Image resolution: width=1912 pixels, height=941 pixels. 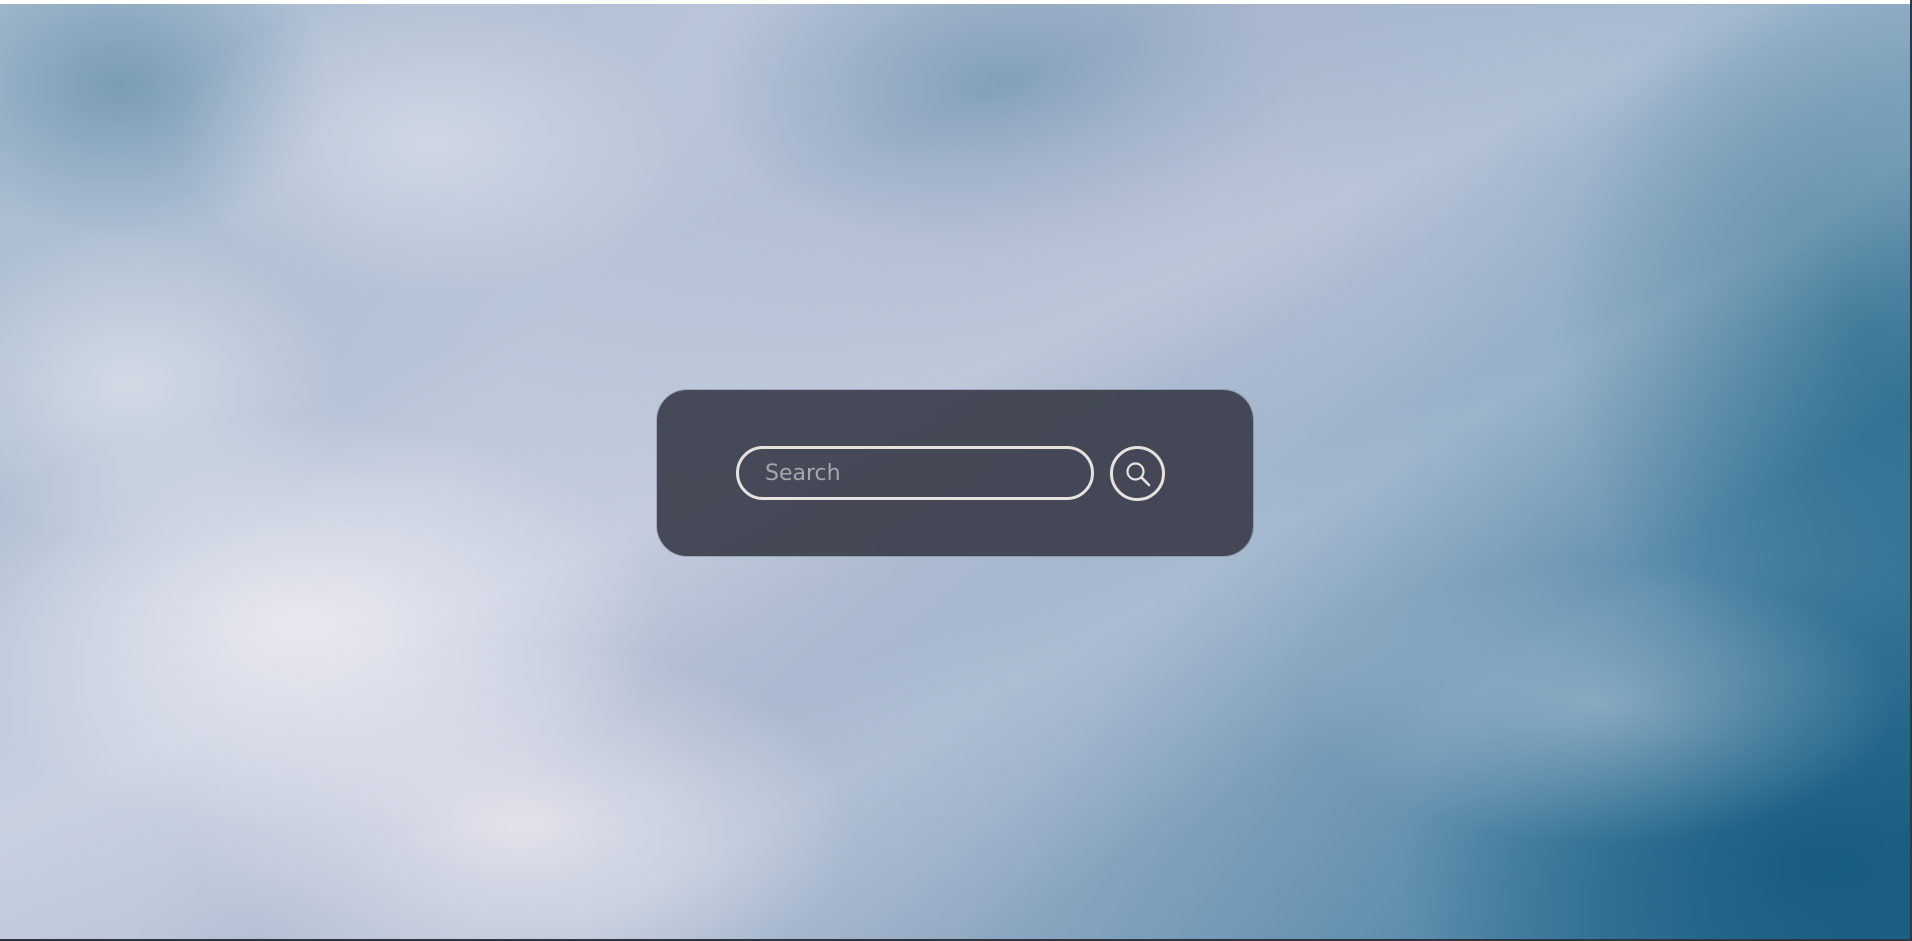 I want to click on search-button, so click(x=1137, y=473).